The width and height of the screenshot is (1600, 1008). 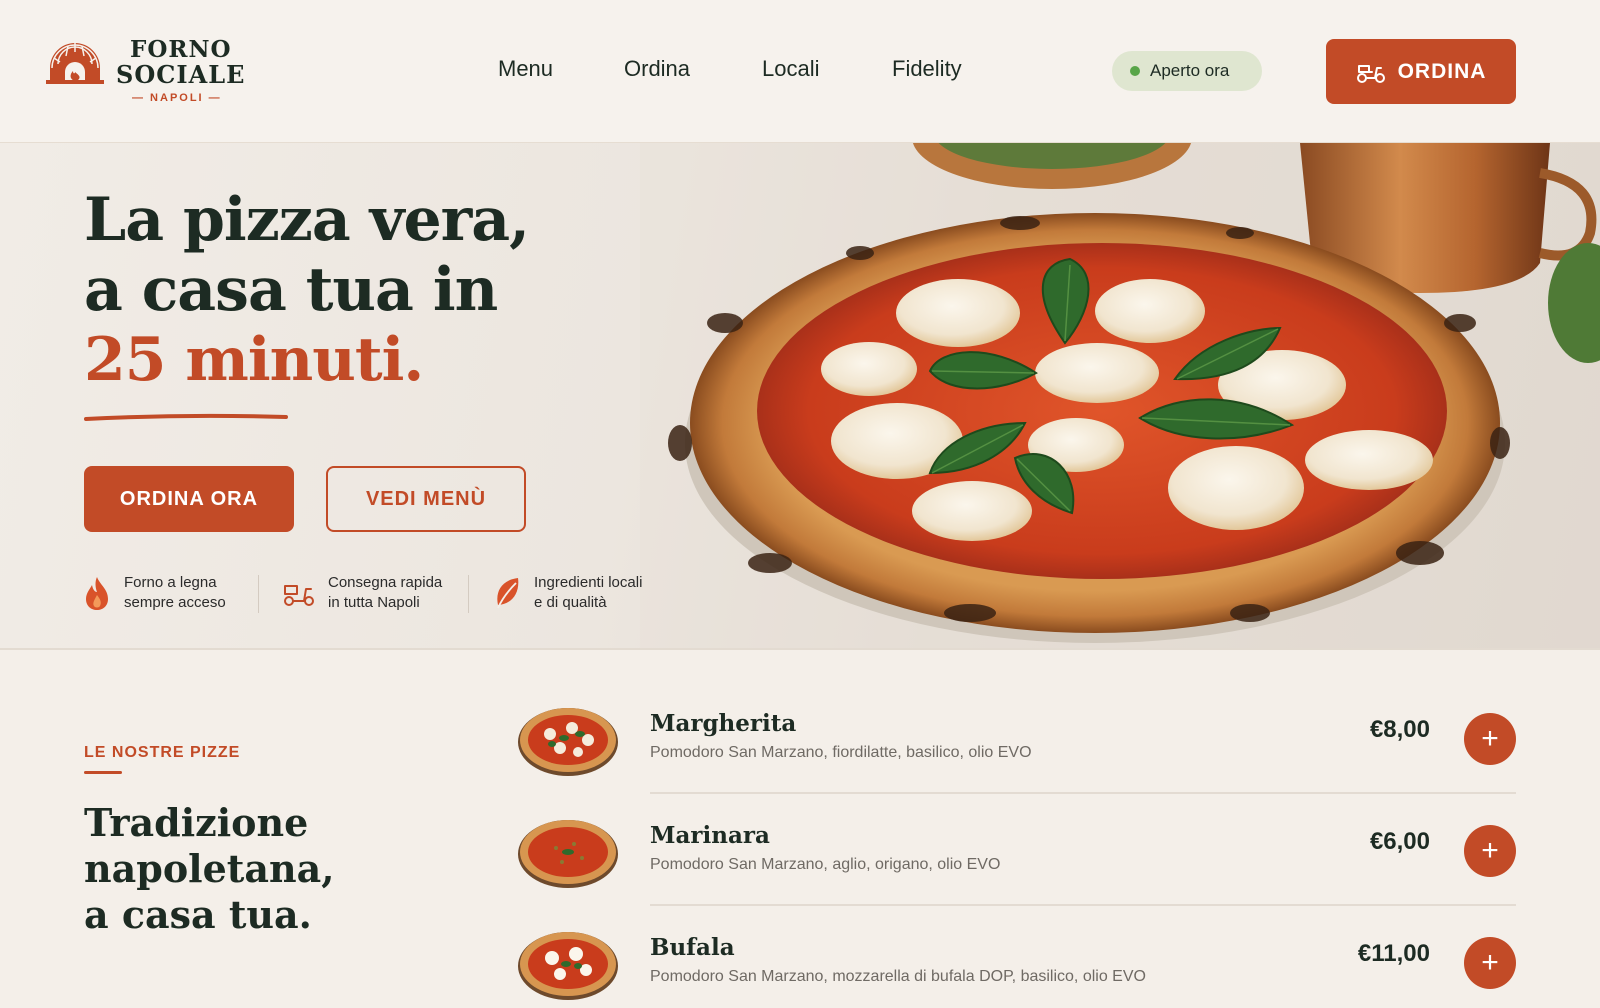 I want to click on order-now-button: ORDINA ORA, so click(x=189, y=499).